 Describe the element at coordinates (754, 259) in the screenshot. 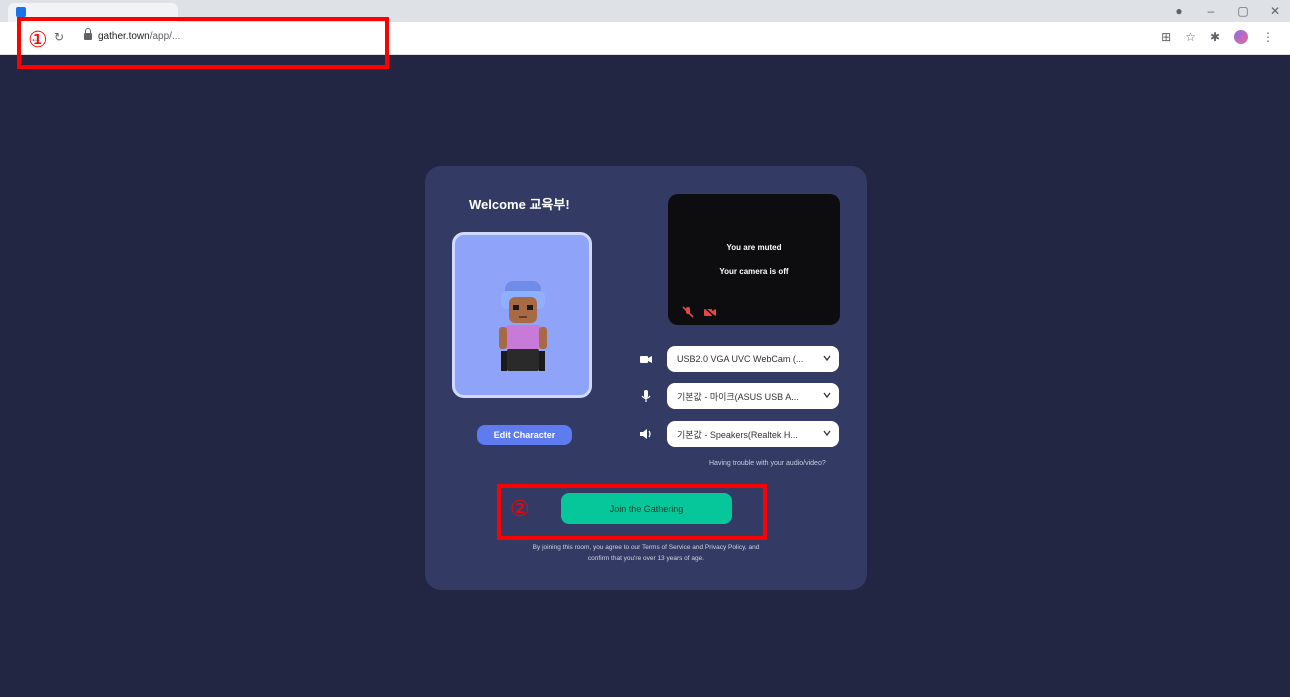

I see `video-preview: You are muted Your camera is off` at that location.